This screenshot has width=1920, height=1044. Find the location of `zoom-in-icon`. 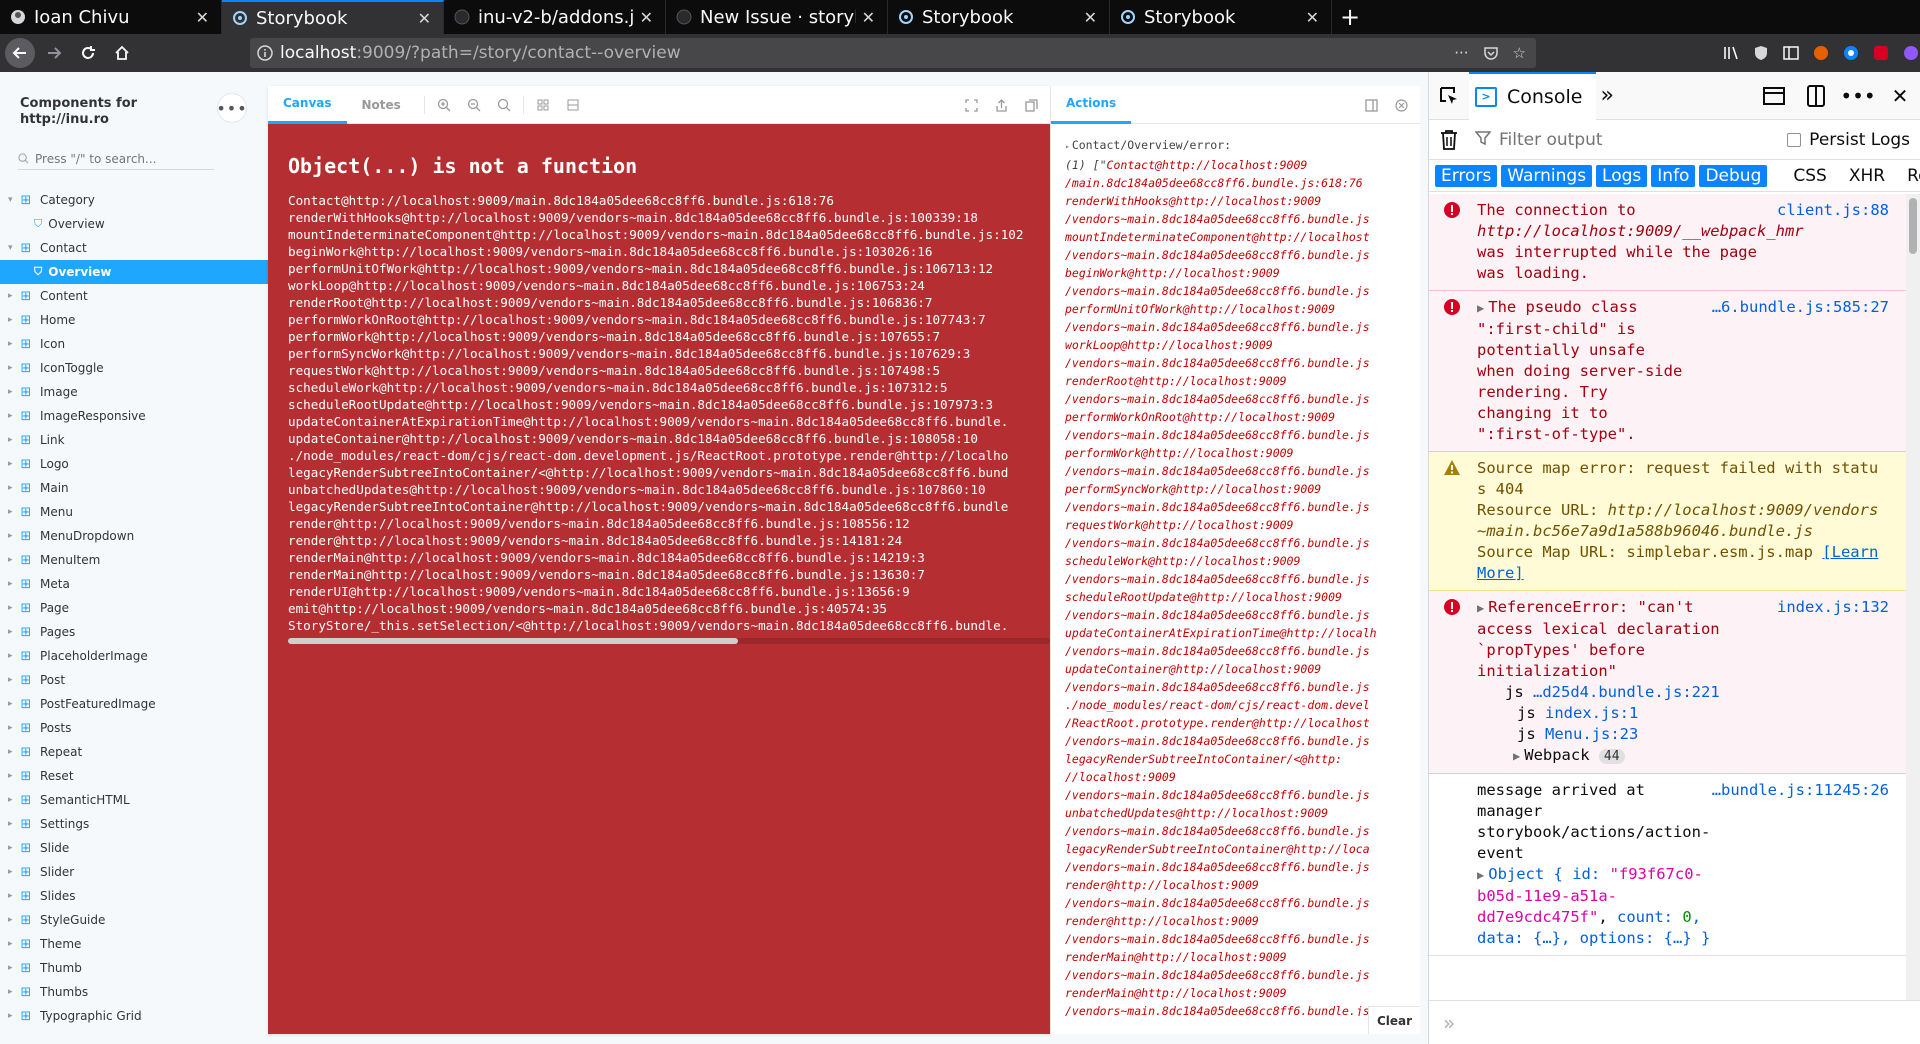

zoom-in-icon is located at coordinates (444, 105).